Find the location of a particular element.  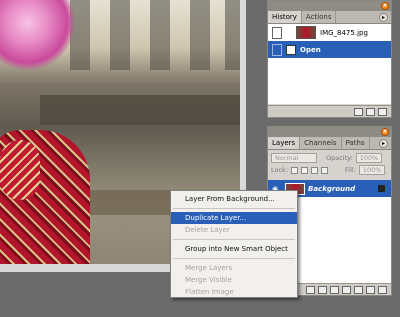

history-step-open: Open is located at coordinates (329, 49).